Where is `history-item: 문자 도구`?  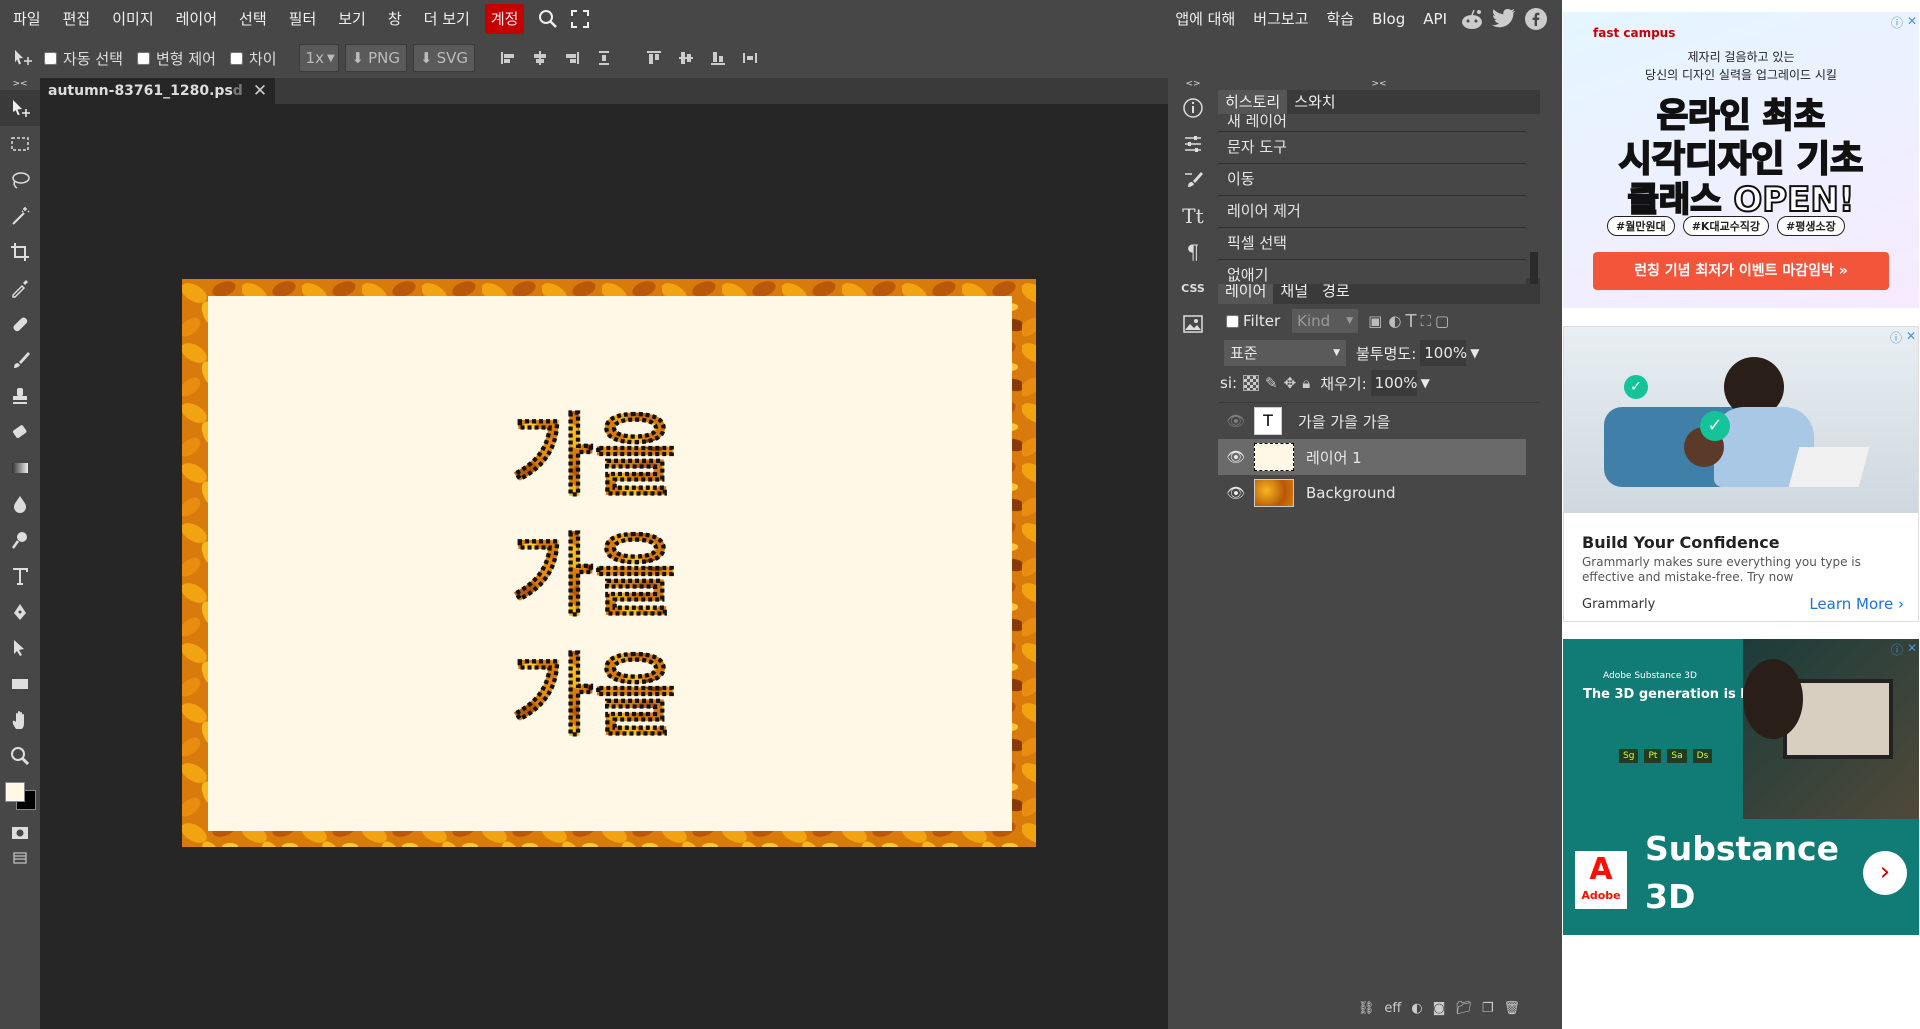
history-item: 문자 도구 is located at coordinates (1372, 148).